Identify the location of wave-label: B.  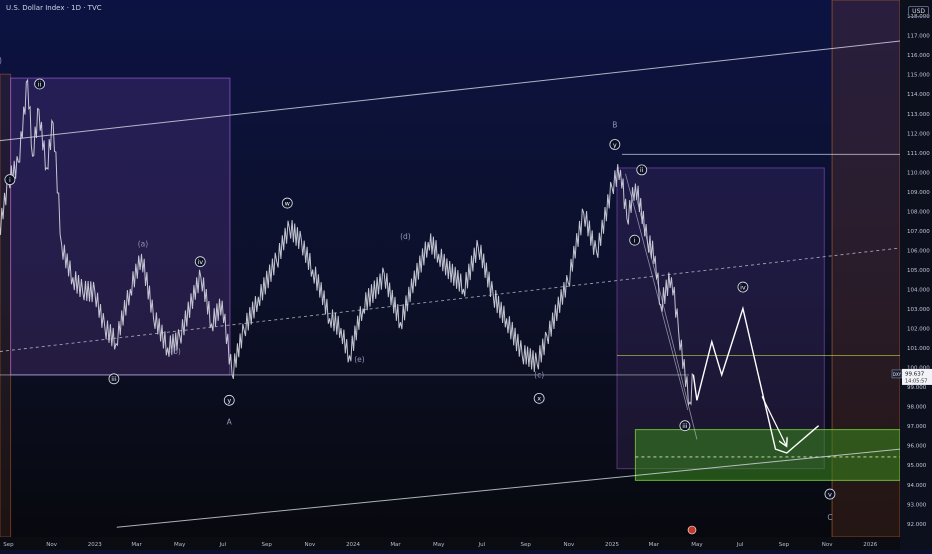
(614, 124).